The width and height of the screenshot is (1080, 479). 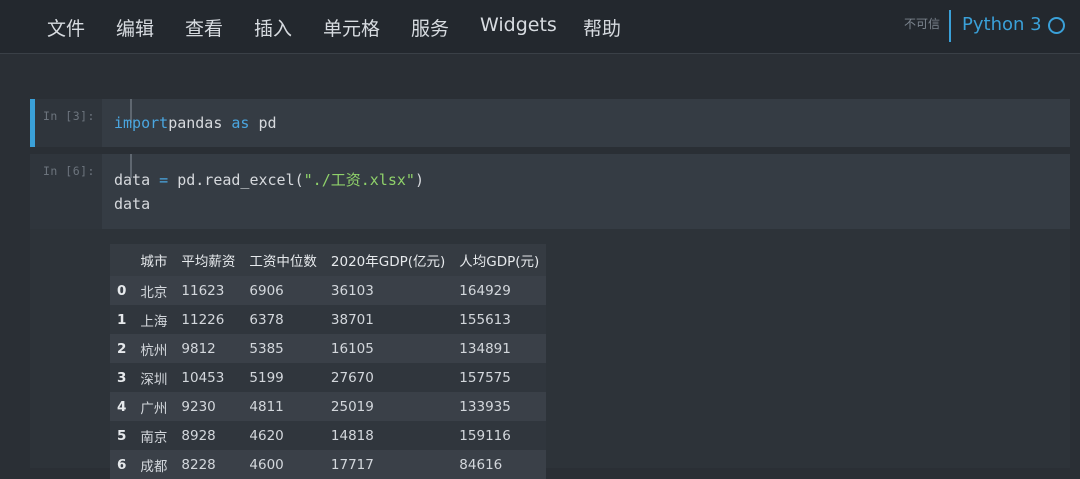 What do you see at coordinates (950, 26) in the screenshot?
I see `kernel-divider` at bounding box center [950, 26].